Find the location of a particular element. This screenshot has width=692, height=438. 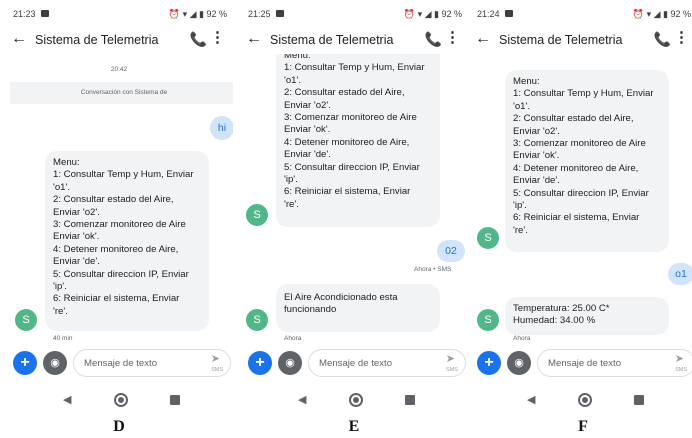

sent-message: hi is located at coordinates (221, 128).